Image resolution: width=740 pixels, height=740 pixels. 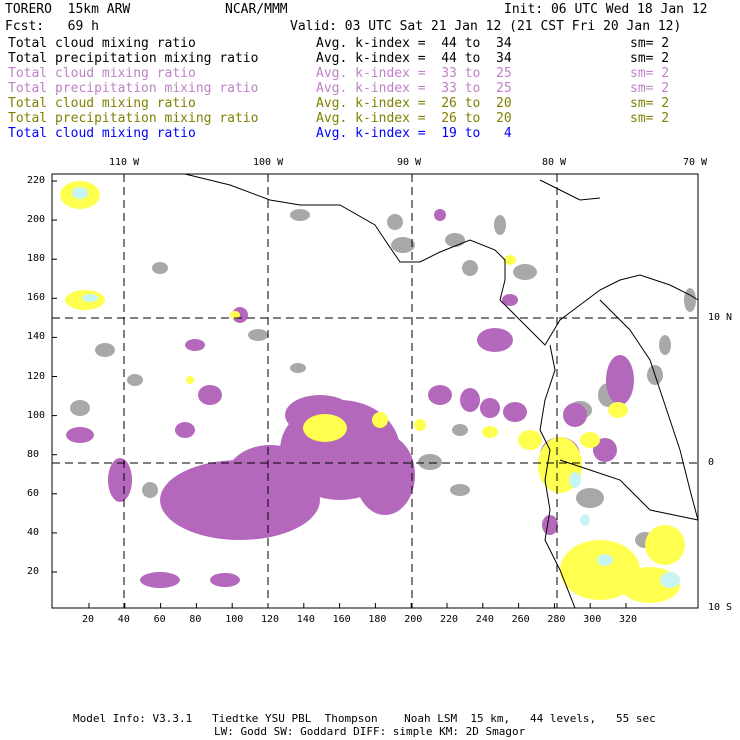 I want to click on y-tick-label: 40, so click(x=33, y=532).